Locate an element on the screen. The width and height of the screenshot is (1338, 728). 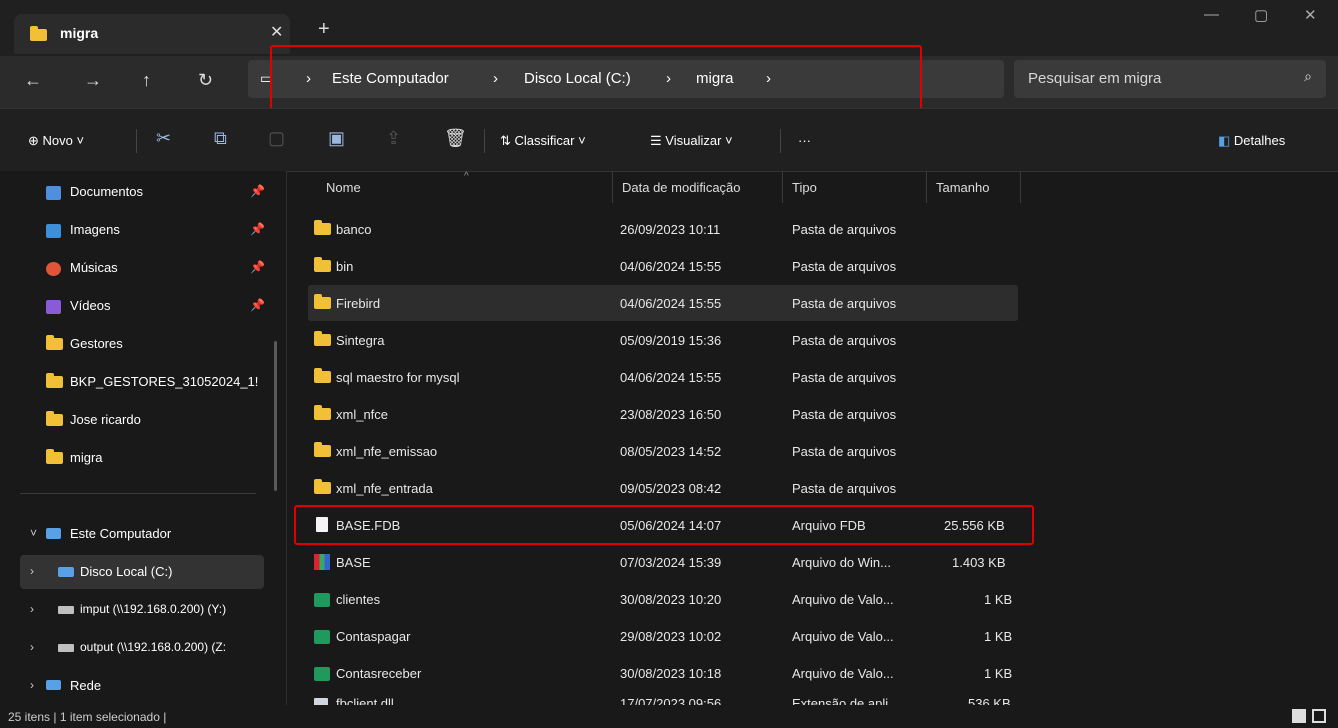
file-size: 536 KB is located at coordinates (989, 700).